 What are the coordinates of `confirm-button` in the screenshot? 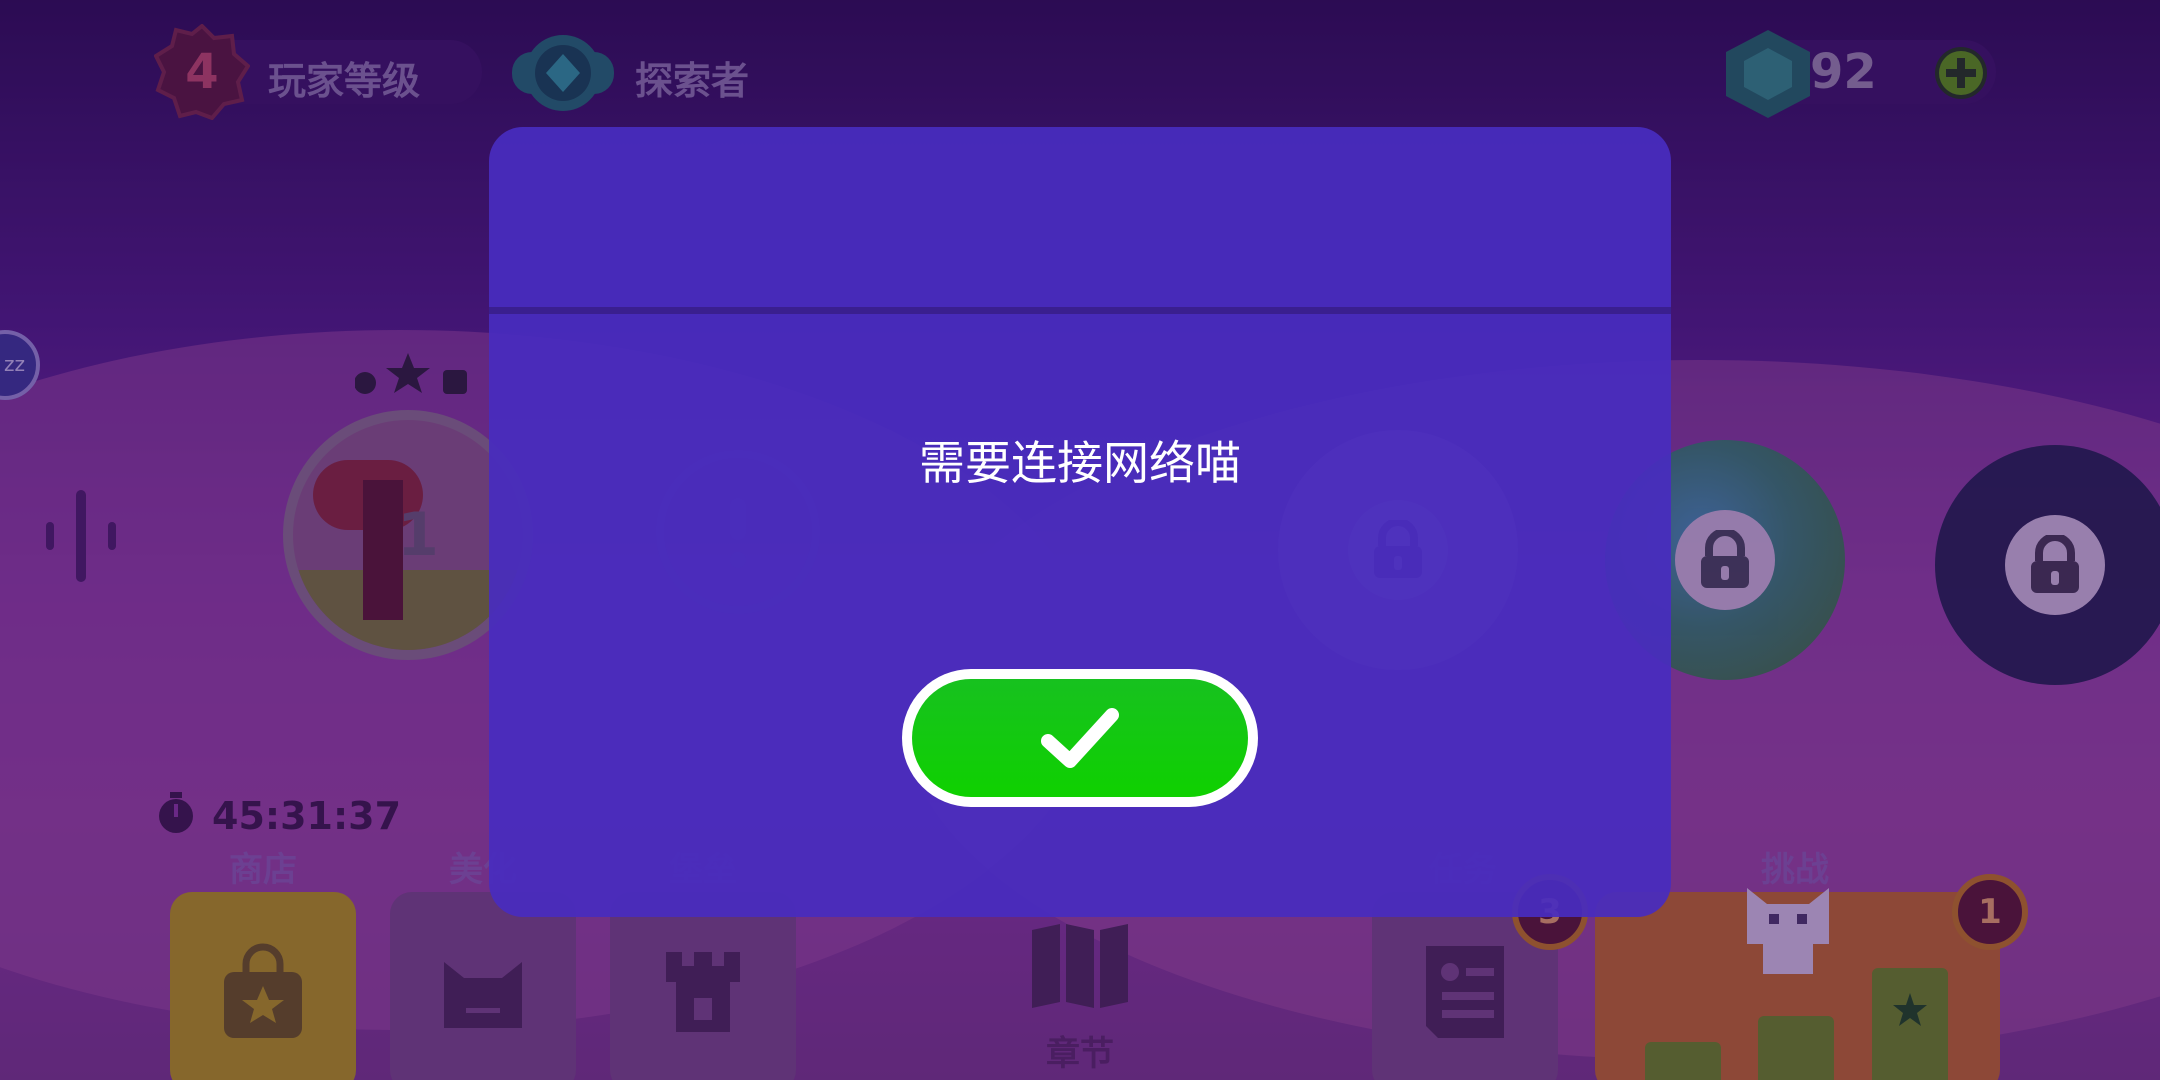 It's located at (1080, 738).